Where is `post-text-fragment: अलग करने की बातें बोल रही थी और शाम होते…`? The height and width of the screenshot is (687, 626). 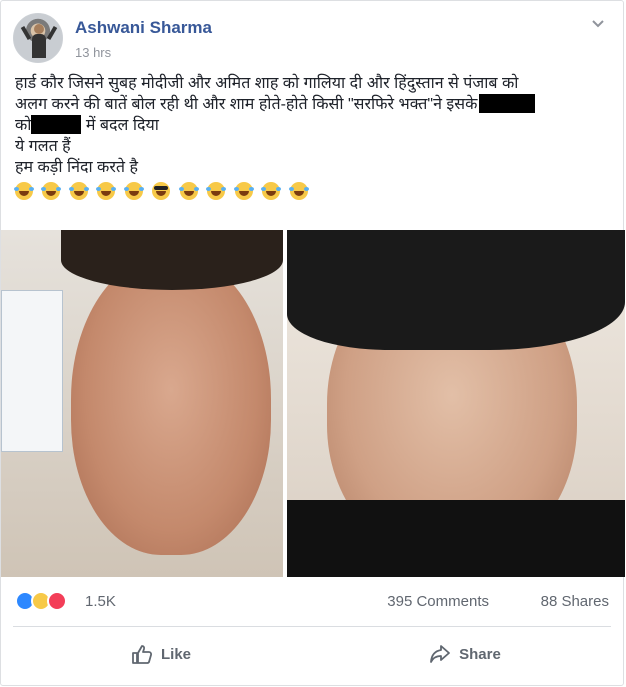
post-text-fragment: अलग करने की बातें बोल रही थी और शाम होते… is located at coordinates (246, 104).